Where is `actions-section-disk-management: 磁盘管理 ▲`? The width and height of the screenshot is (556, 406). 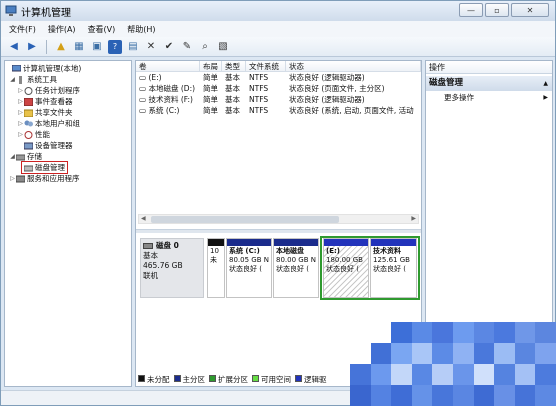 actions-section-disk-management: 磁盘管理 ▲ is located at coordinates (489, 83).